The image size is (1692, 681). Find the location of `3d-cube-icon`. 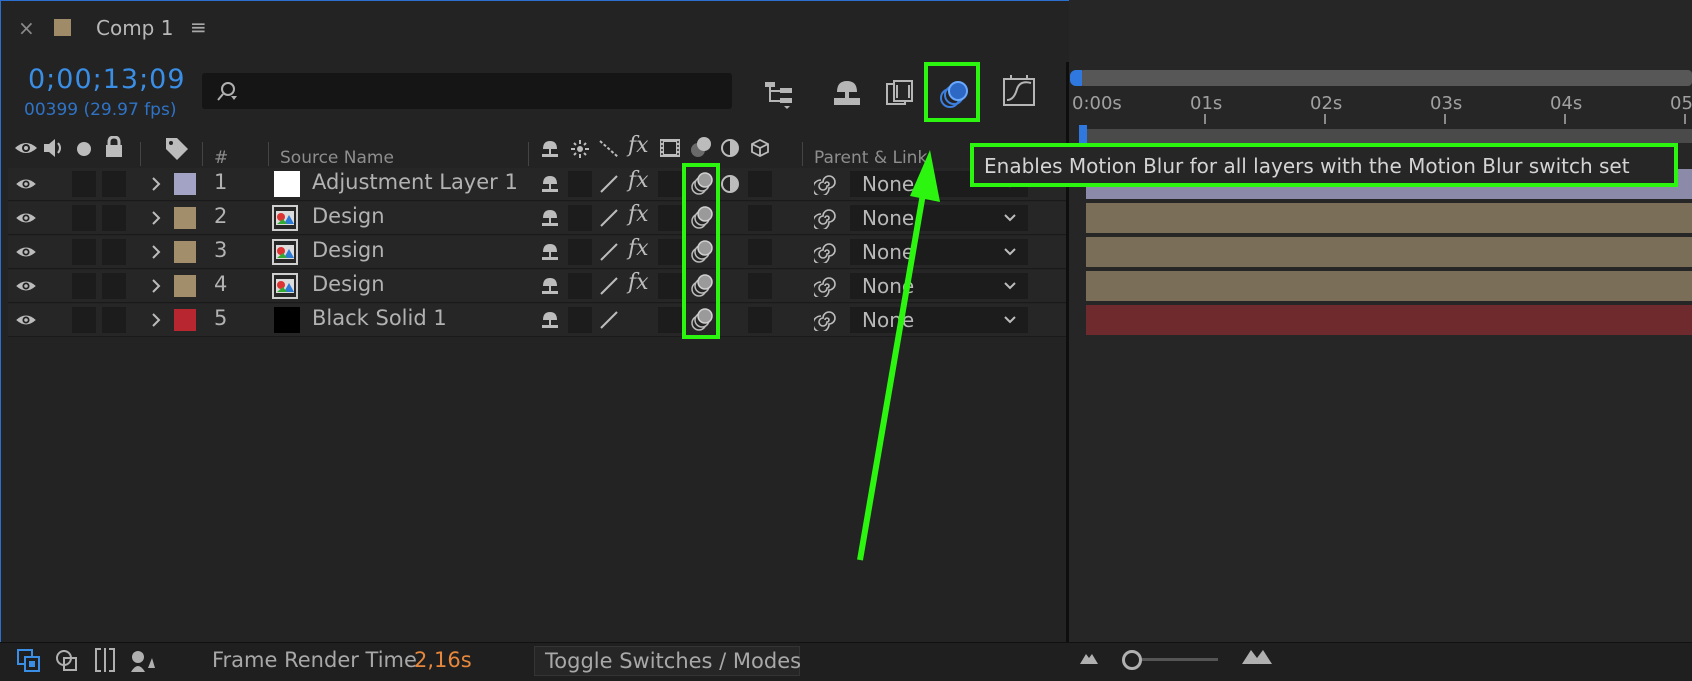

3d-cube-icon is located at coordinates (760, 148).